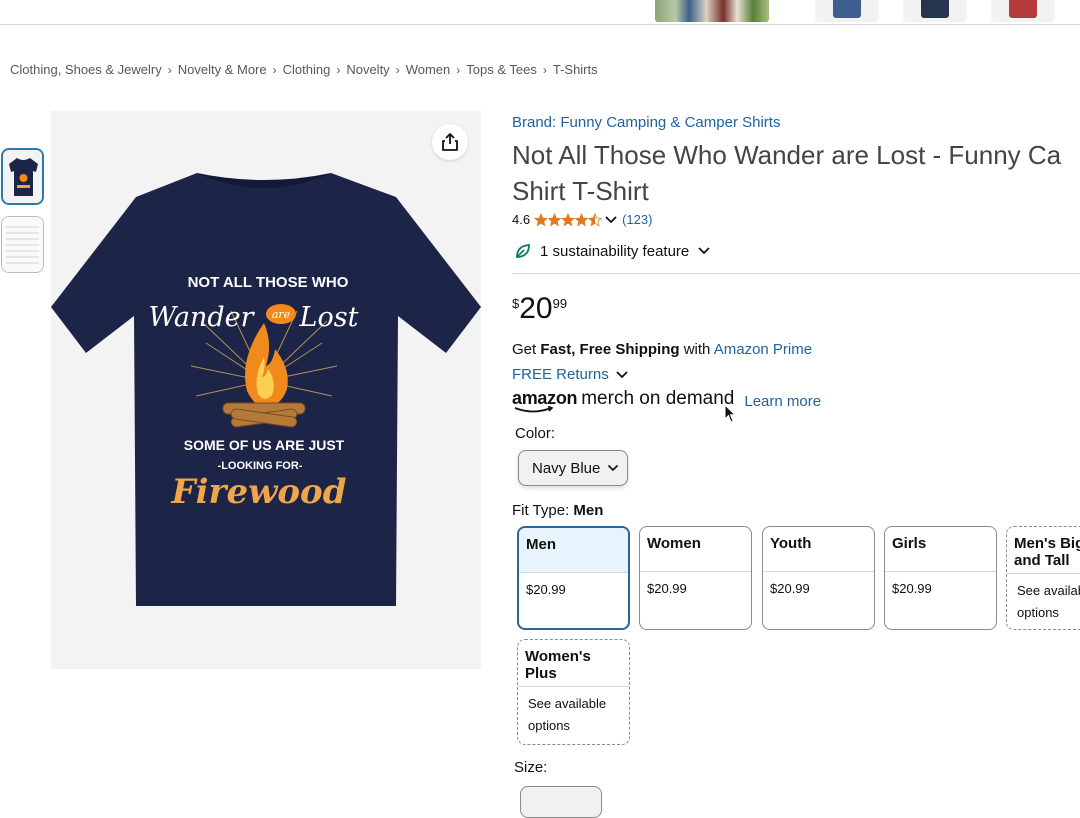 The image size is (1080, 818). I want to click on top-thumbnail-photo, so click(712, 11).